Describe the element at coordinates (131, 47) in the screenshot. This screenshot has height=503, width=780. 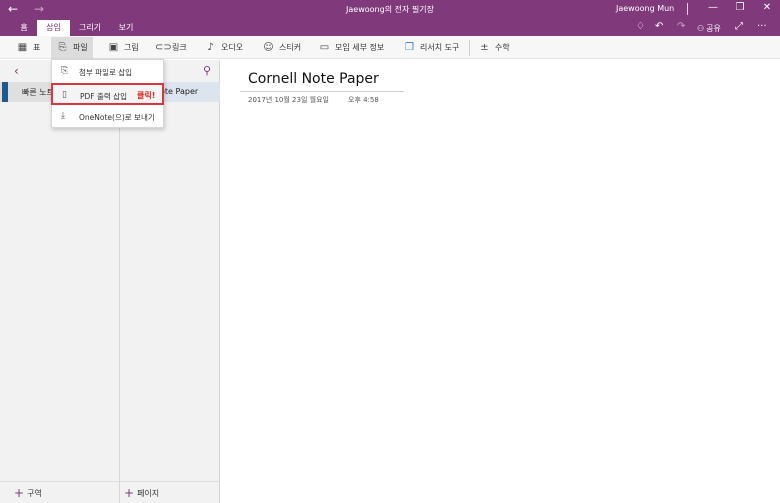
I see `insert-picture-label: 그림` at that location.